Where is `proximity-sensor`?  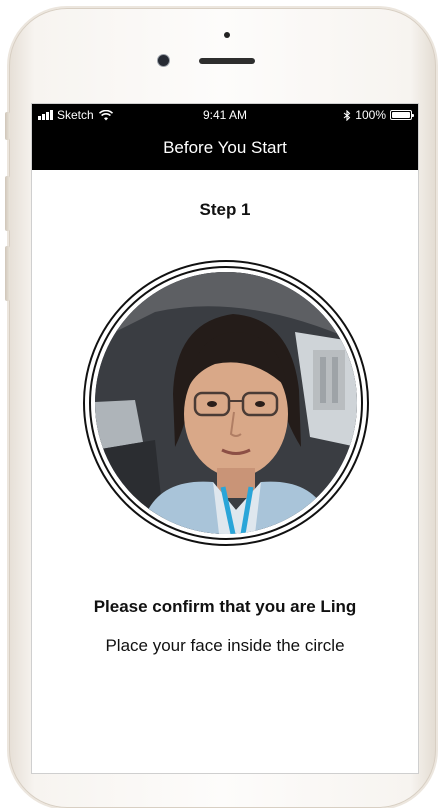
proximity-sensor is located at coordinates (227, 35).